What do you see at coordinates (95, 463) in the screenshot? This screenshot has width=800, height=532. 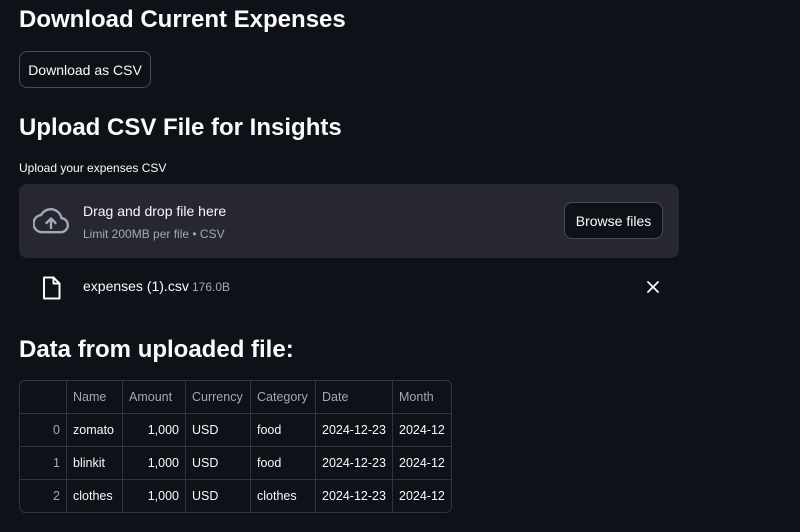 I see `cell-name: blinkit` at bounding box center [95, 463].